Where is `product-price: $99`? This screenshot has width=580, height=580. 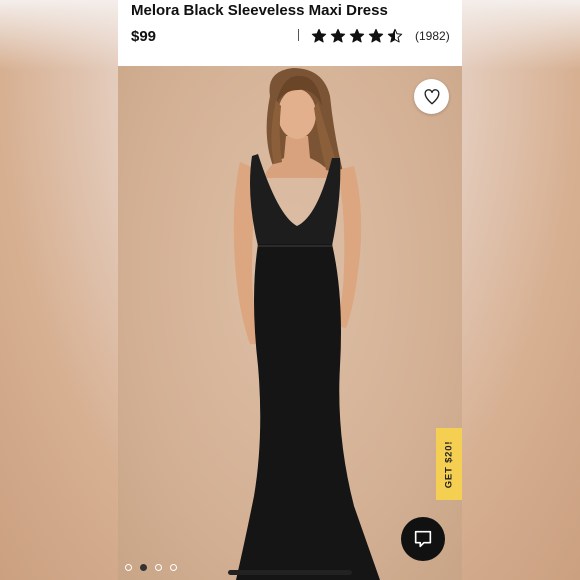
product-price: $99 is located at coordinates (144, 36).